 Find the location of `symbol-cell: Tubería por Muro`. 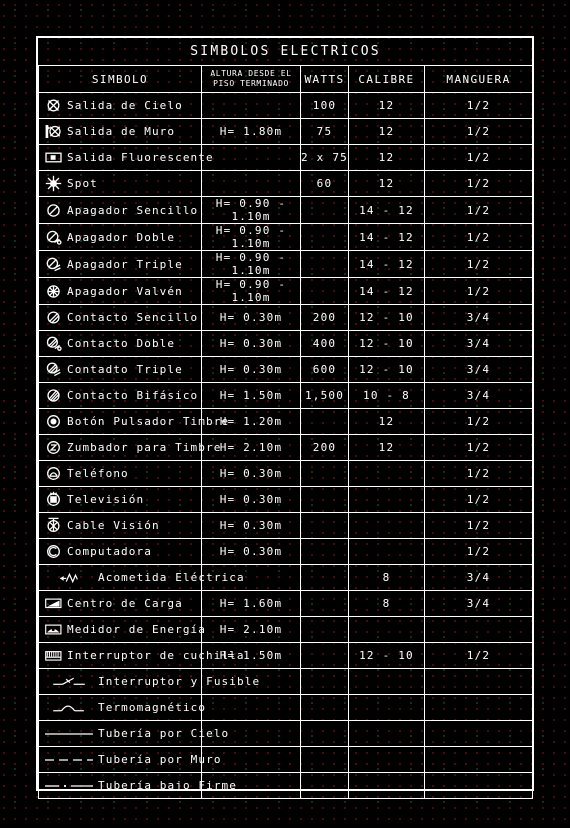

symbol-cell: Tubería por Muro is located at coordinates (129, 759).